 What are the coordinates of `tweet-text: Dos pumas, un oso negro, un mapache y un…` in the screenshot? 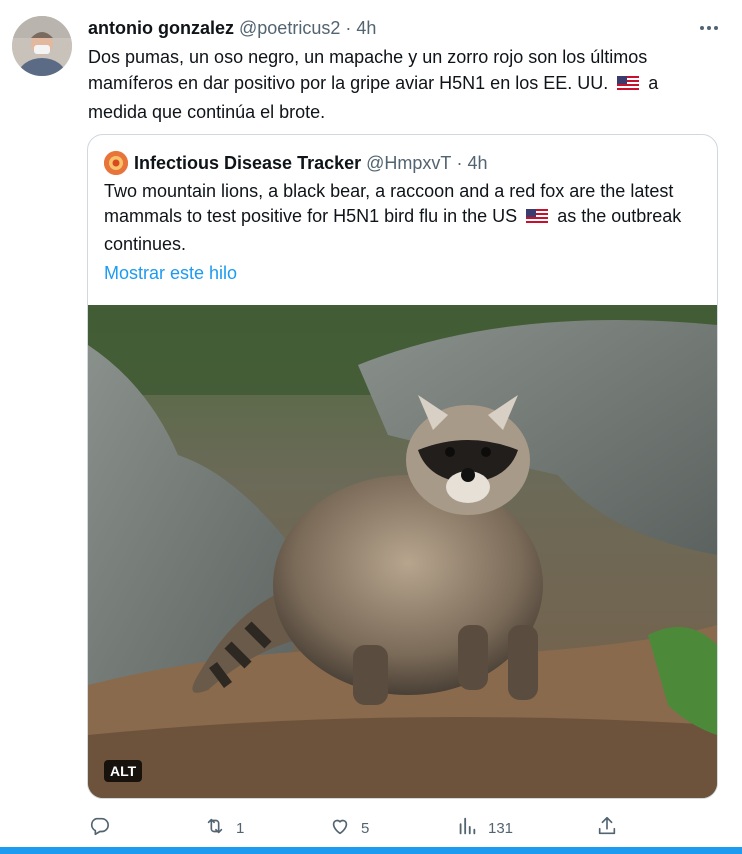 It's located at (403, 84).